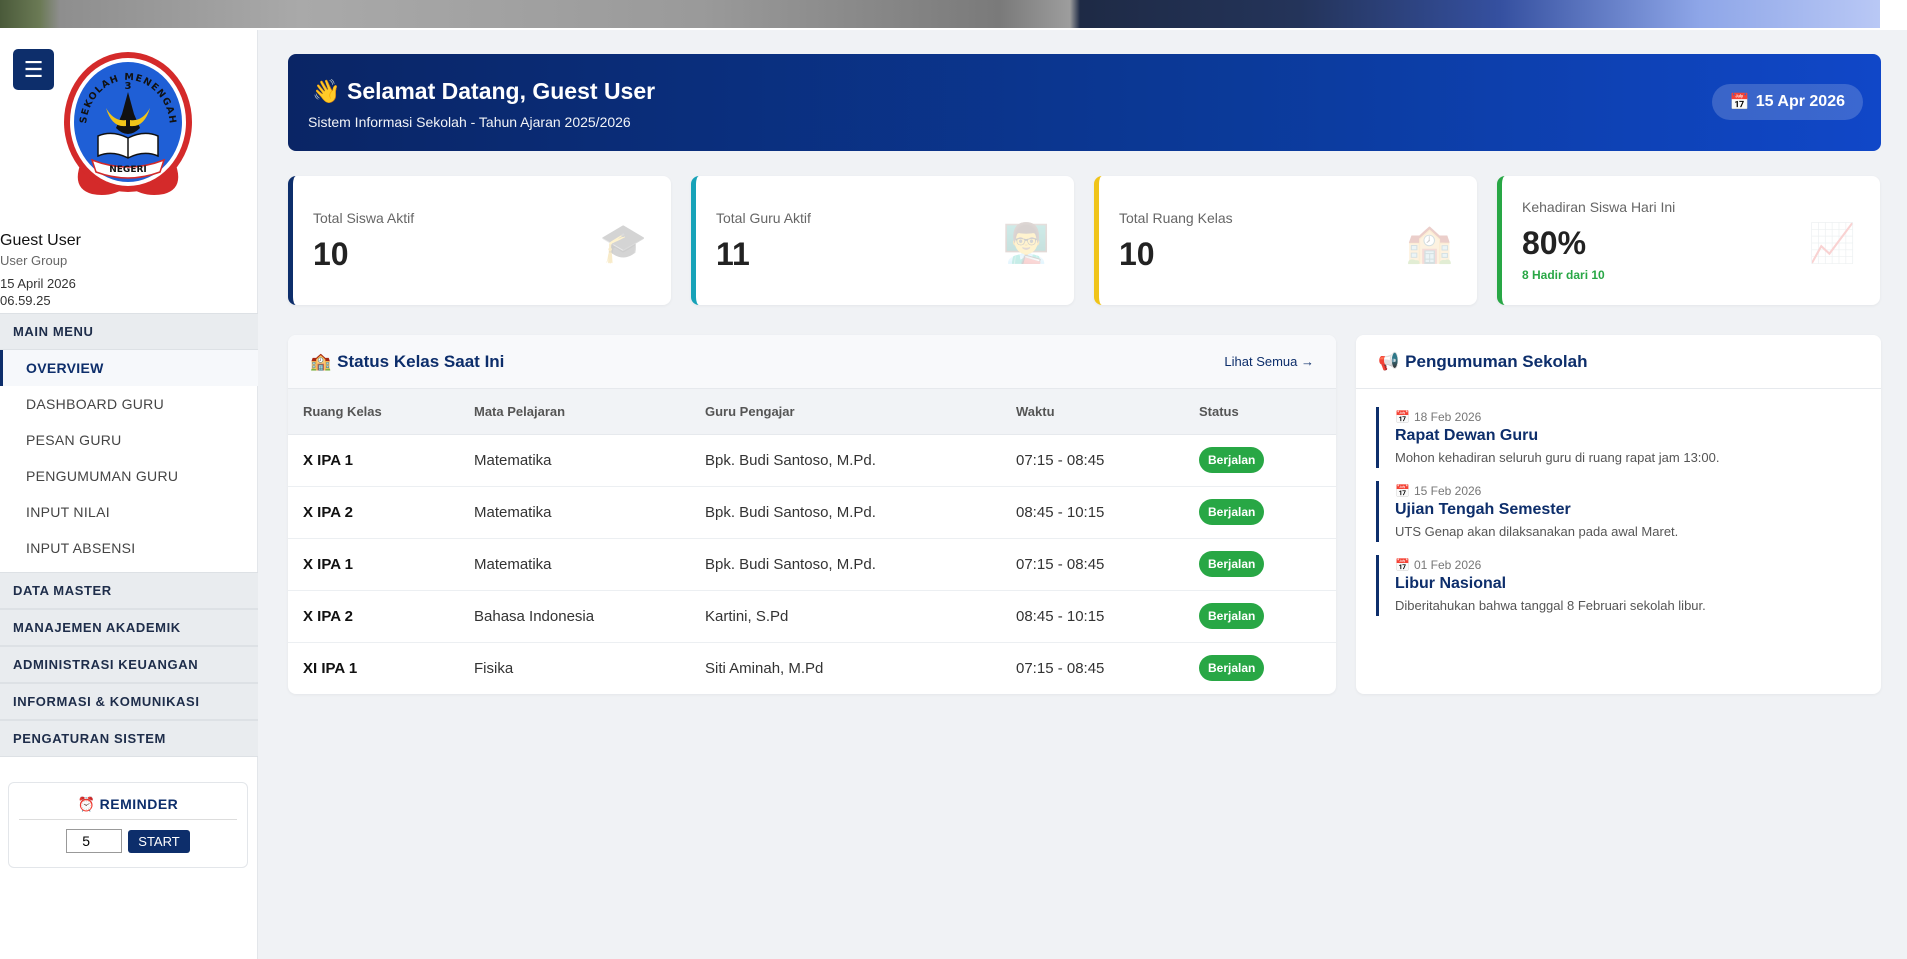 The height and width of the screenshot is (959, 1907). What do you see at coordinates (129, 440) in the screenshot?
I see `sidebar-item-pesan-guru: PESAN GURU` at bounding box center [129, 440].